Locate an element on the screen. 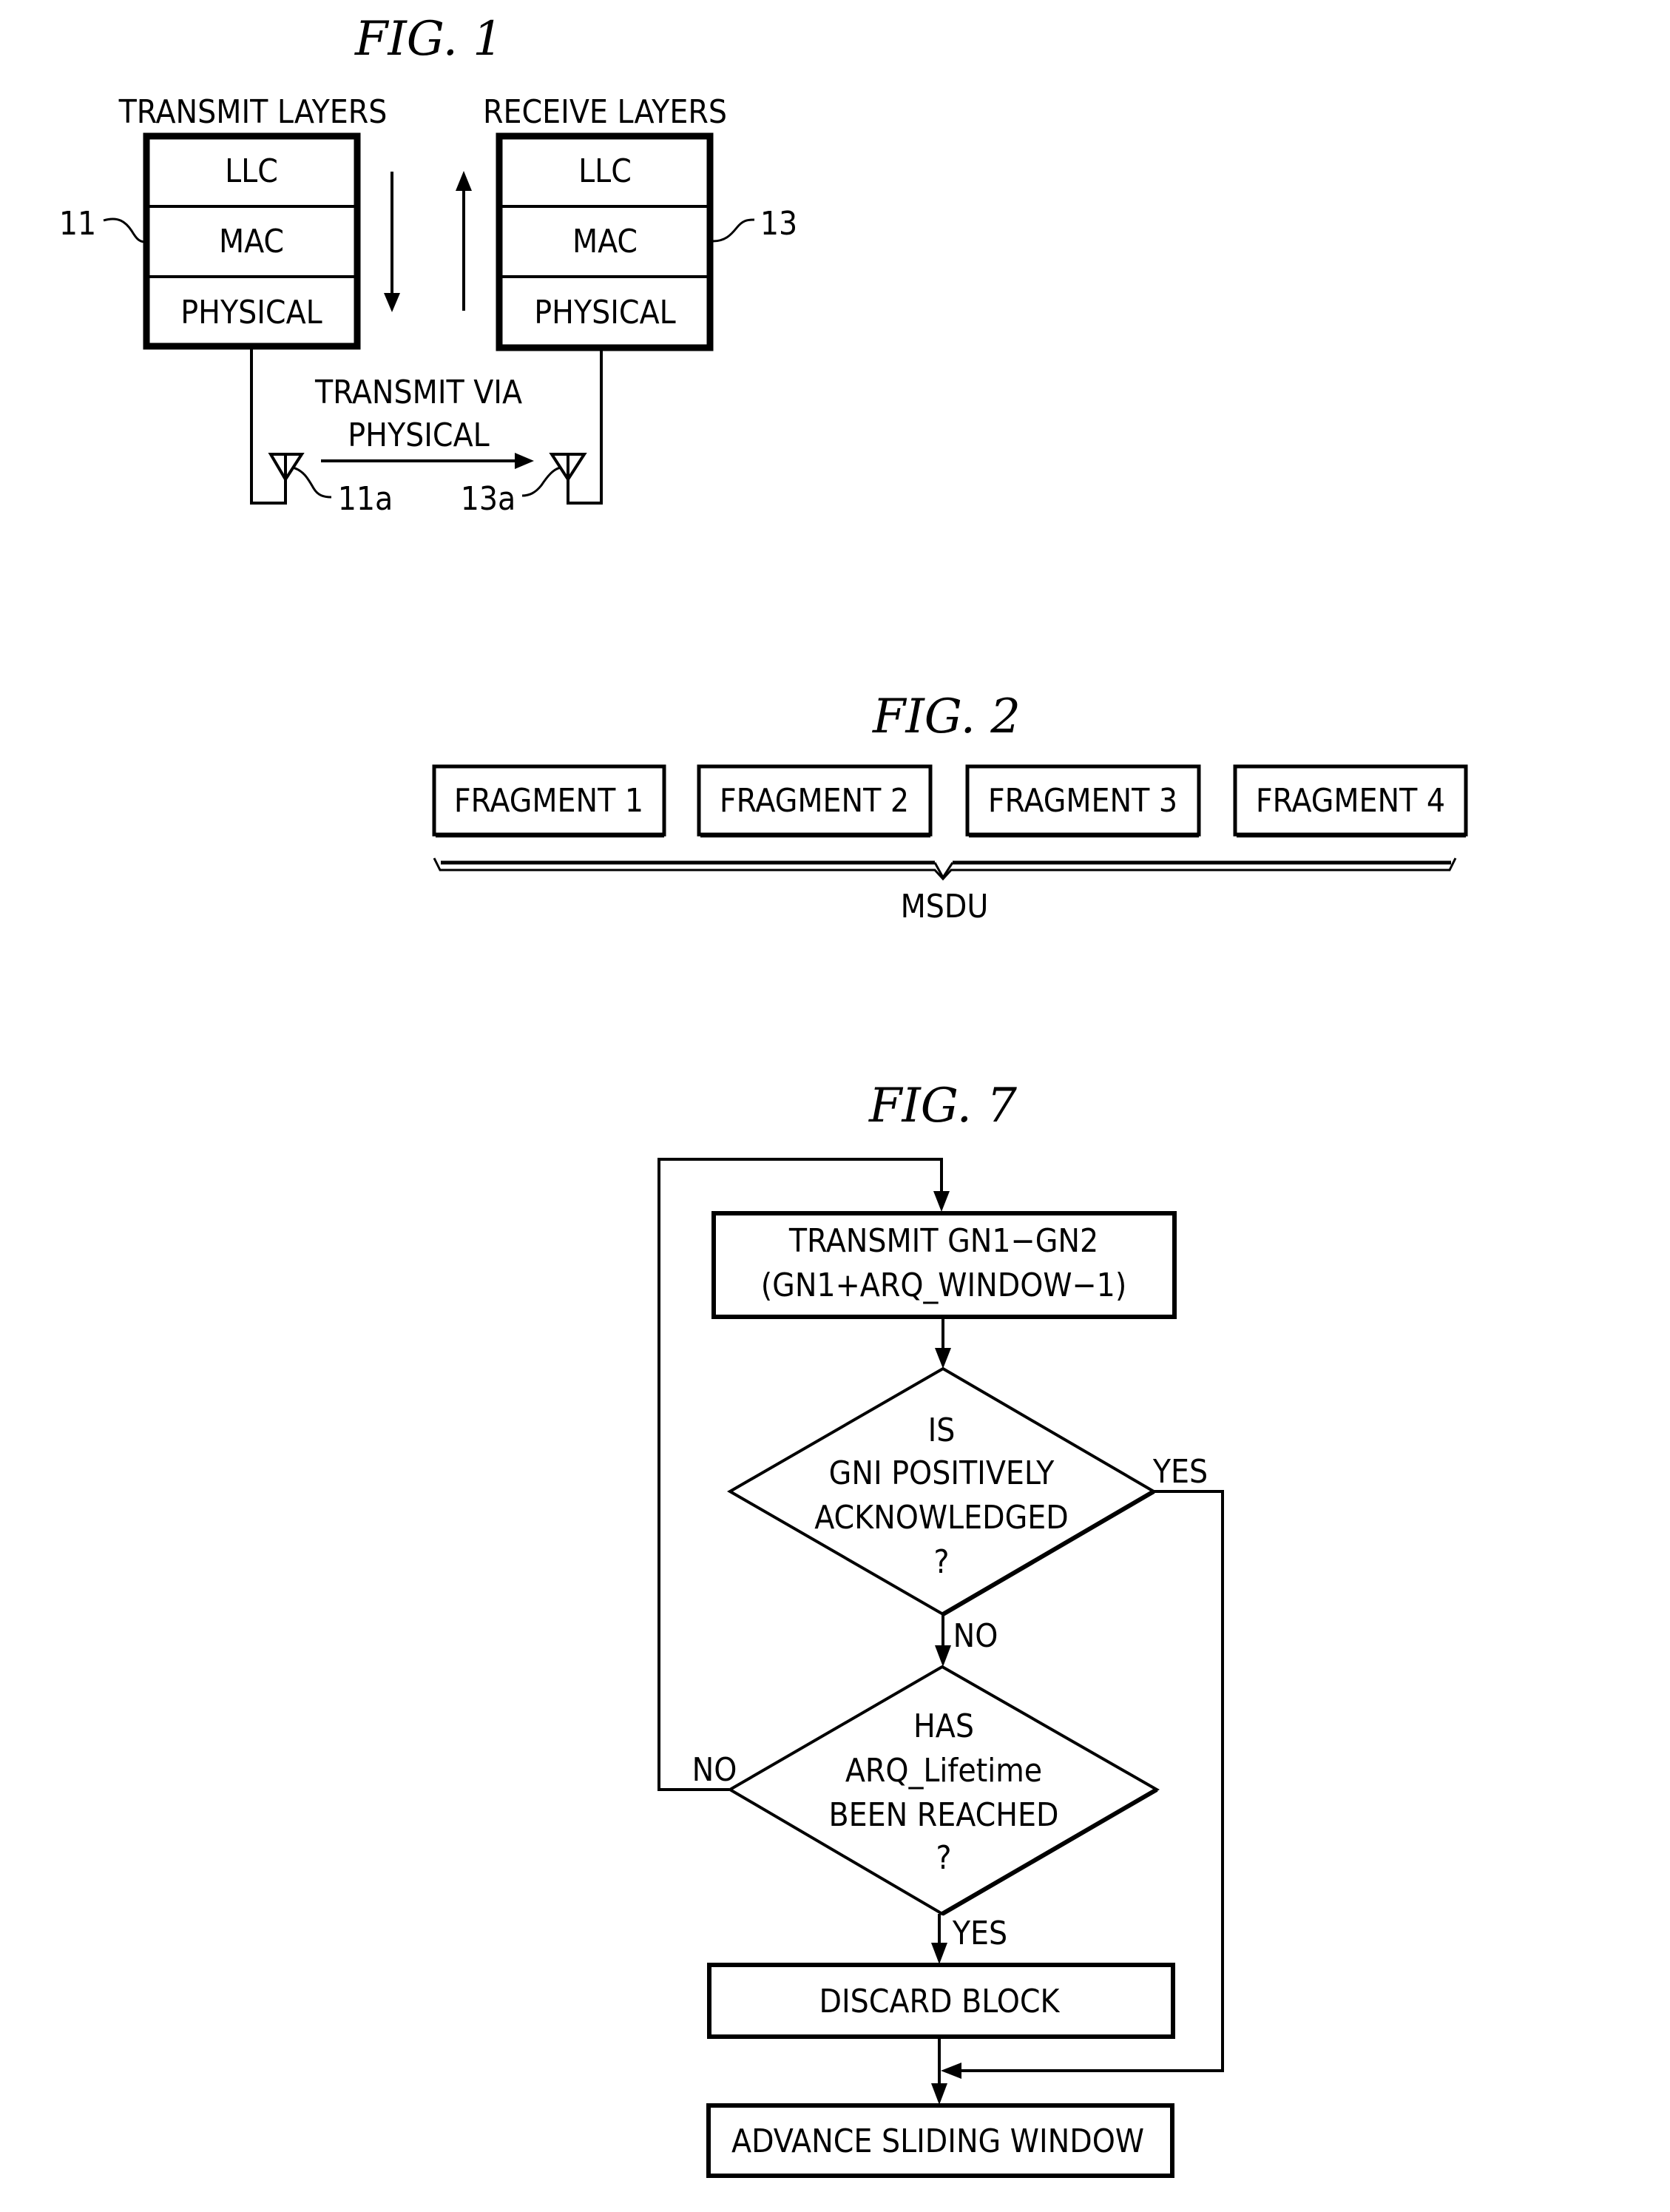  transmit-layer-physical: PHYSICAL is located at coordinates (251, 312).